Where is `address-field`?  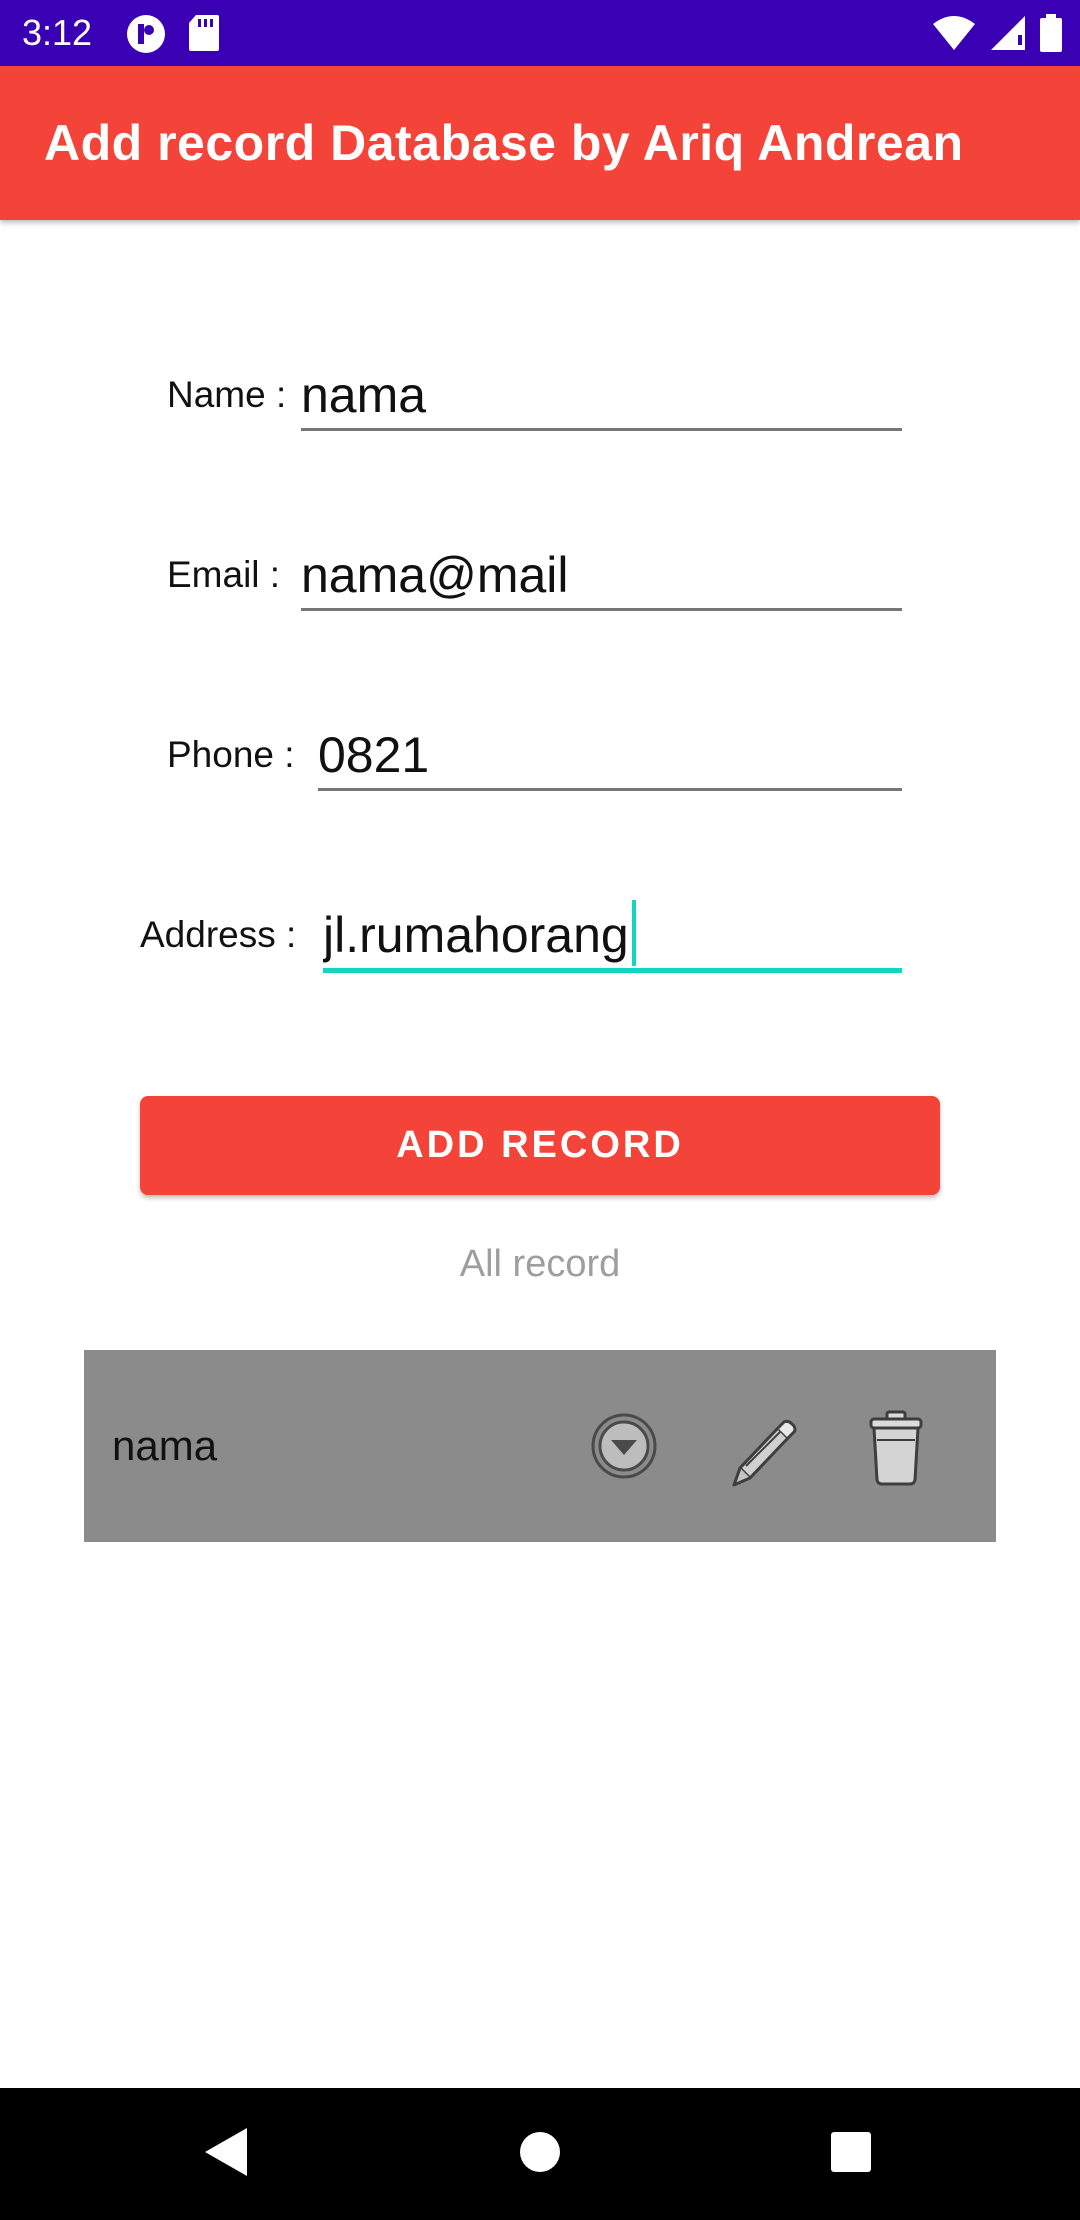 address-field is located at coordinates (612, 937).